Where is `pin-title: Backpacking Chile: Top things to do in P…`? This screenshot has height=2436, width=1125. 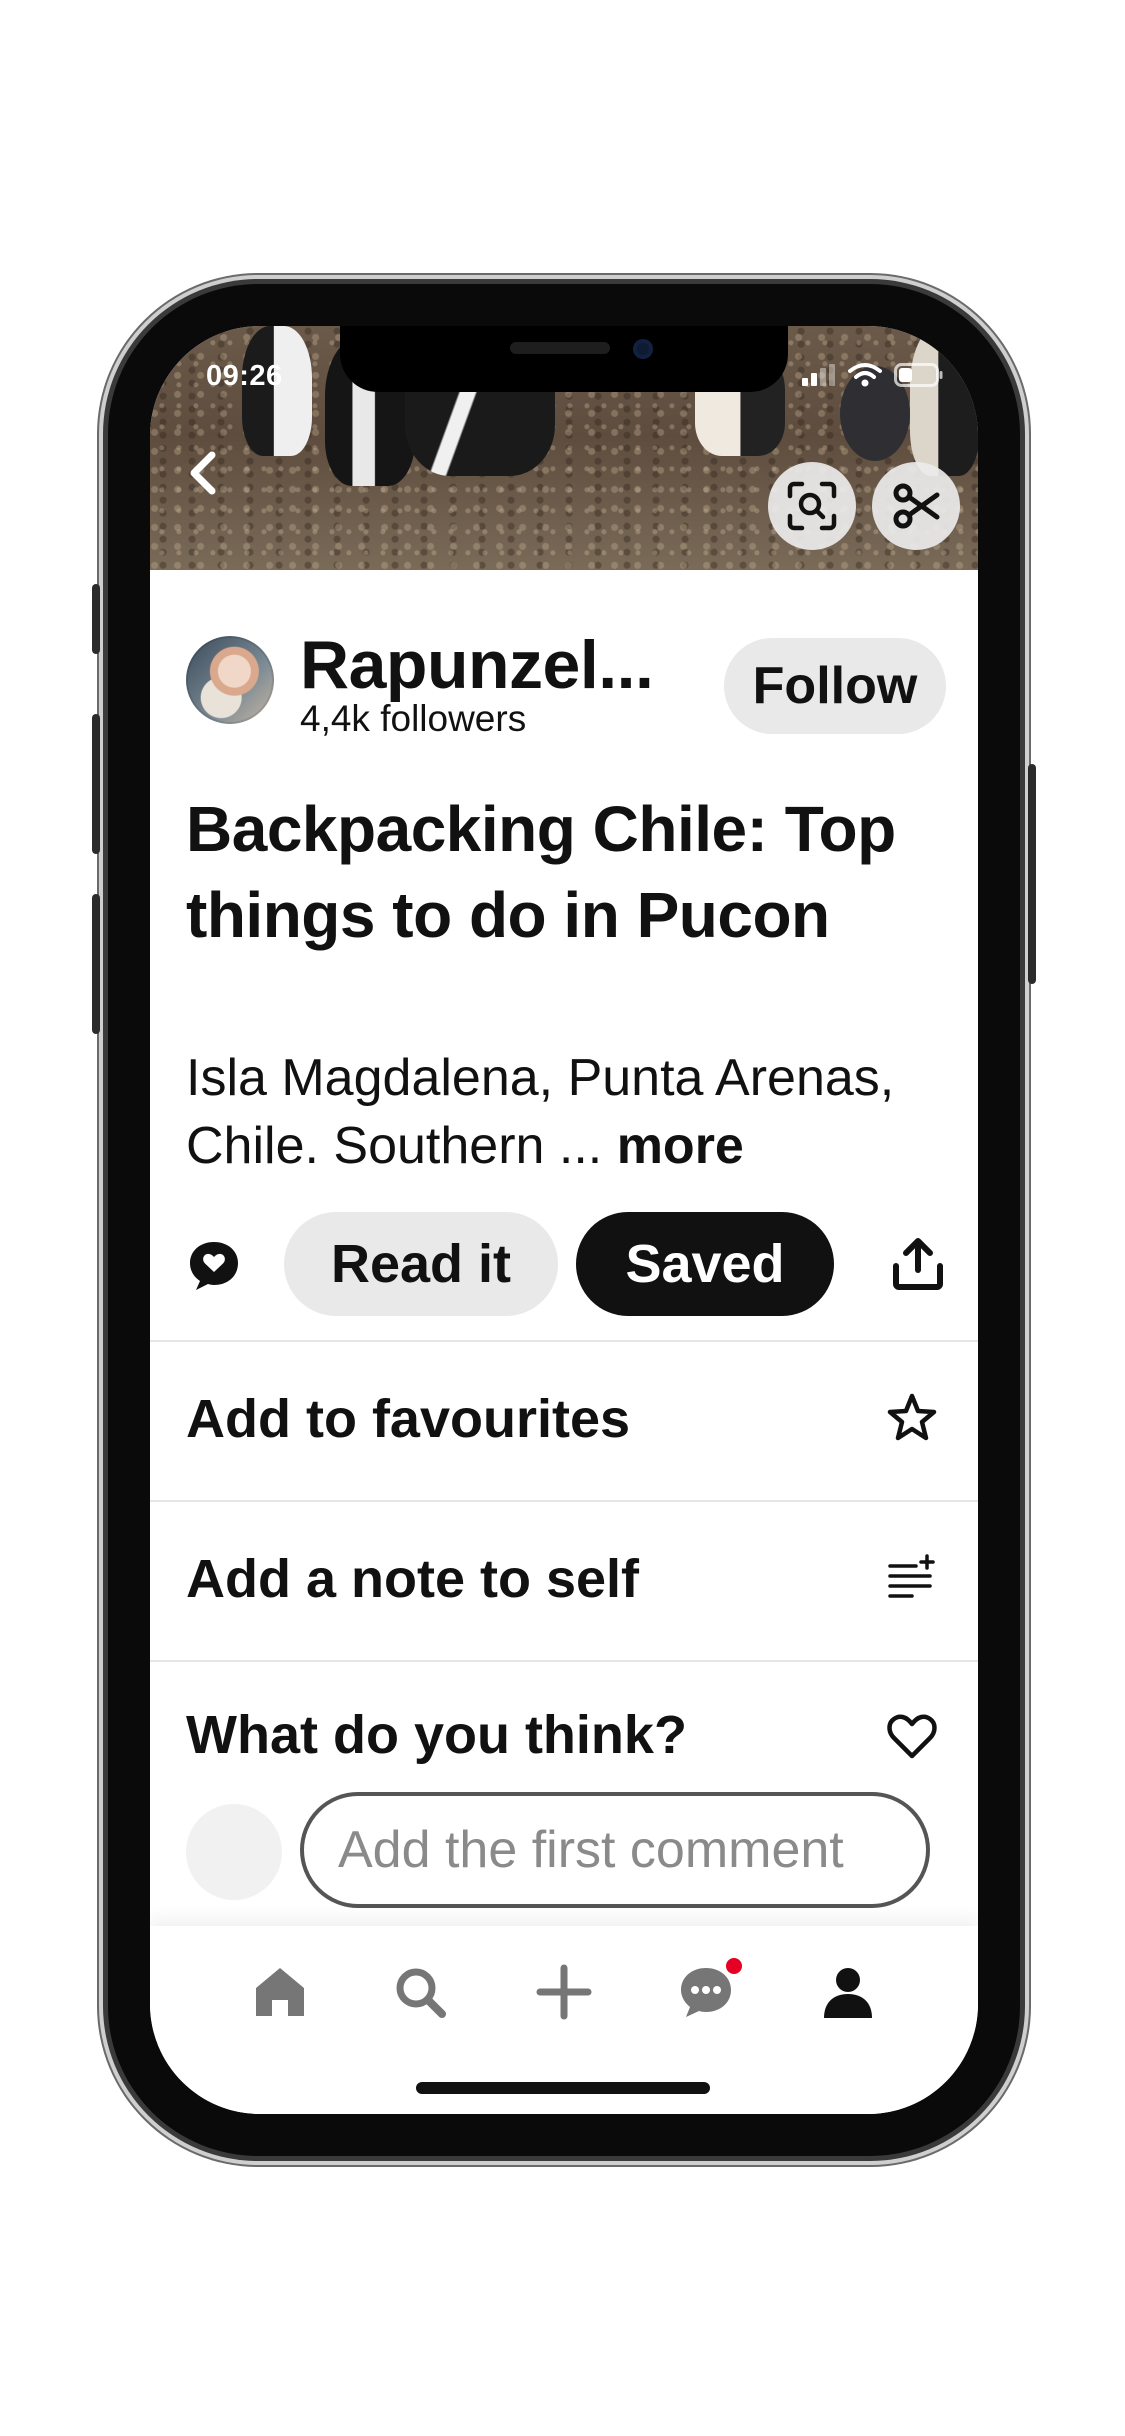
pin-title: Backpacking Chile: Top things to do in P… is located at coordinates (541, 872).